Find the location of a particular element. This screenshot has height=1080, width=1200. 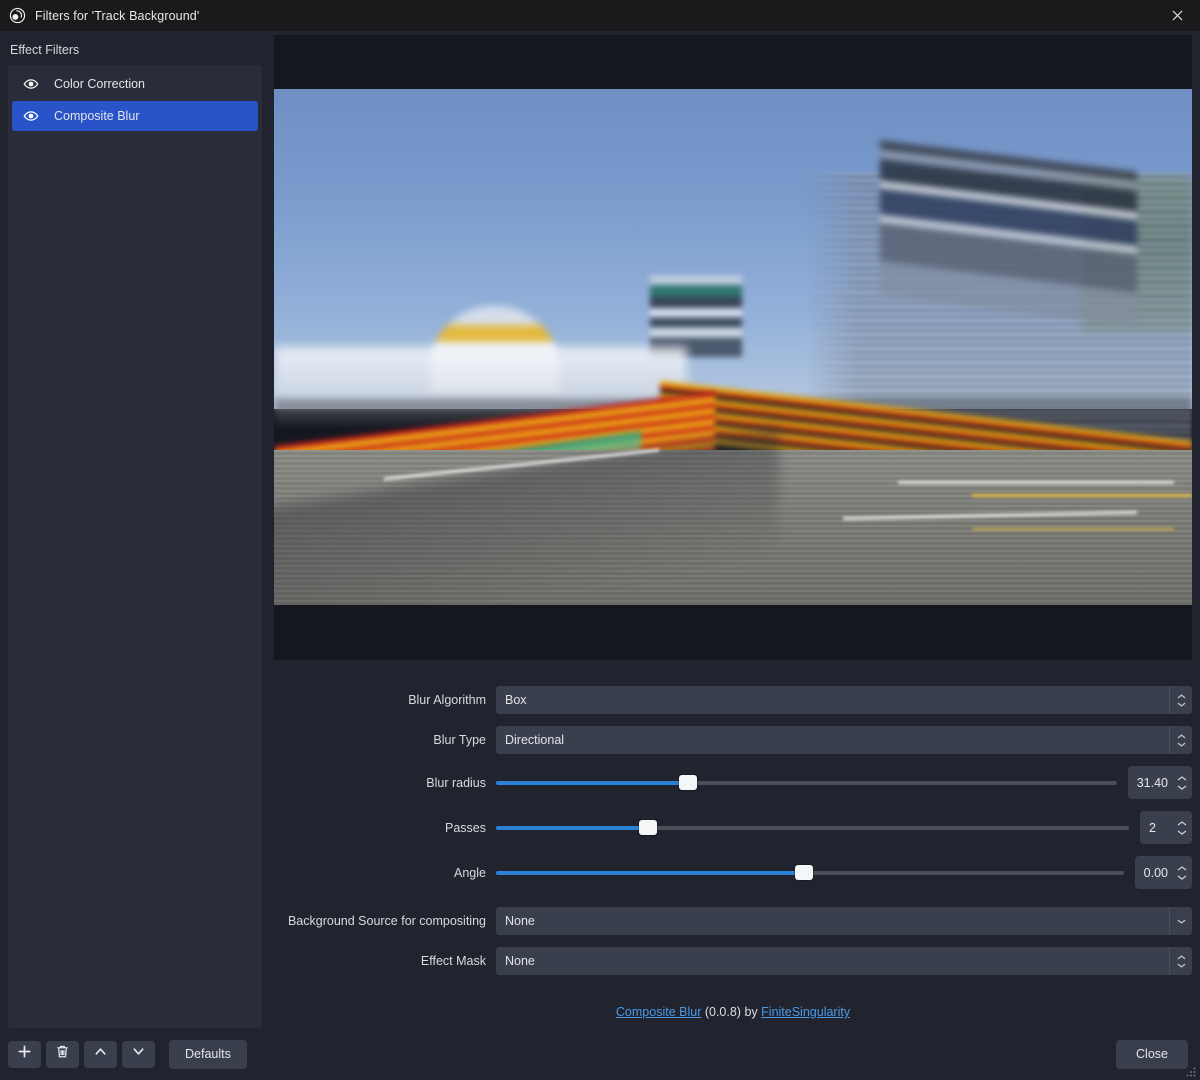

effect-mask-value: None is located at coordinates (520, 961).